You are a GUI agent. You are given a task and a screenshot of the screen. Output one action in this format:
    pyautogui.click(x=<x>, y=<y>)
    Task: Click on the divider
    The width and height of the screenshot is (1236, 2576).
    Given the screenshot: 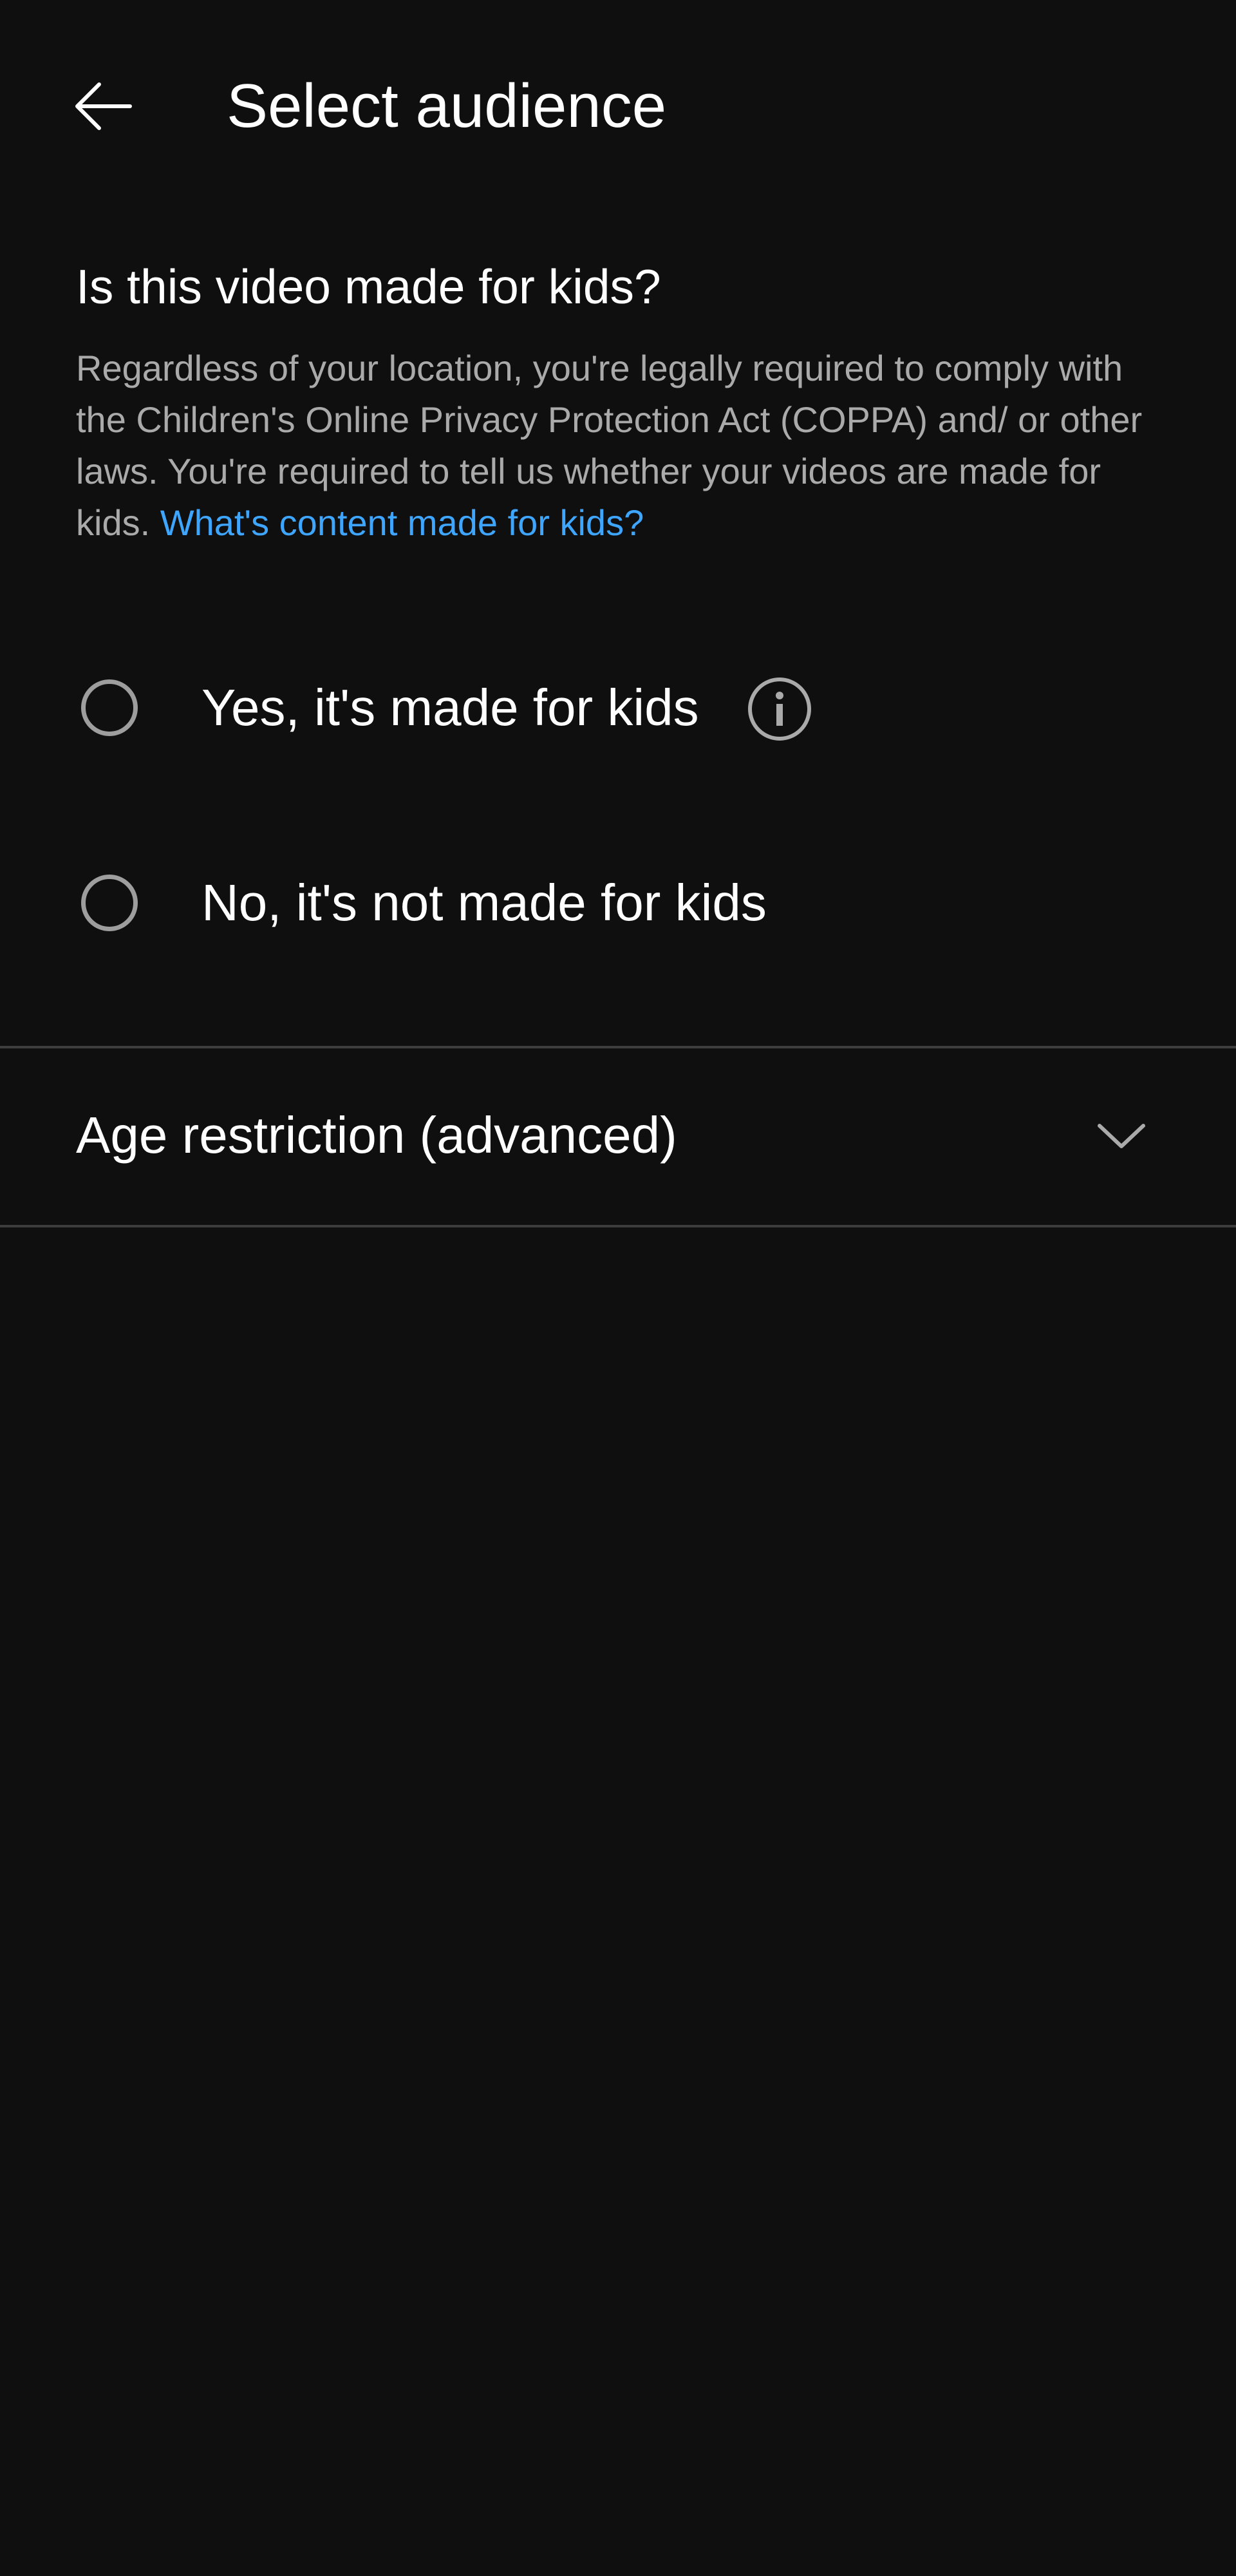 What is the action you would take?
    pyautogui.click(x=618, y=1226)
    